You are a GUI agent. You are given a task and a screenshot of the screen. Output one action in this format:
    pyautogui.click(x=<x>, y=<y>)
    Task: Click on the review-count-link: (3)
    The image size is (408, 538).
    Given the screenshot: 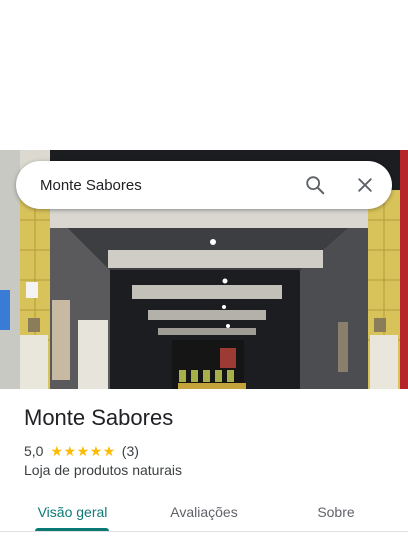 What is the action you would take?
    pyautogui.click(x=130, y=451)
    